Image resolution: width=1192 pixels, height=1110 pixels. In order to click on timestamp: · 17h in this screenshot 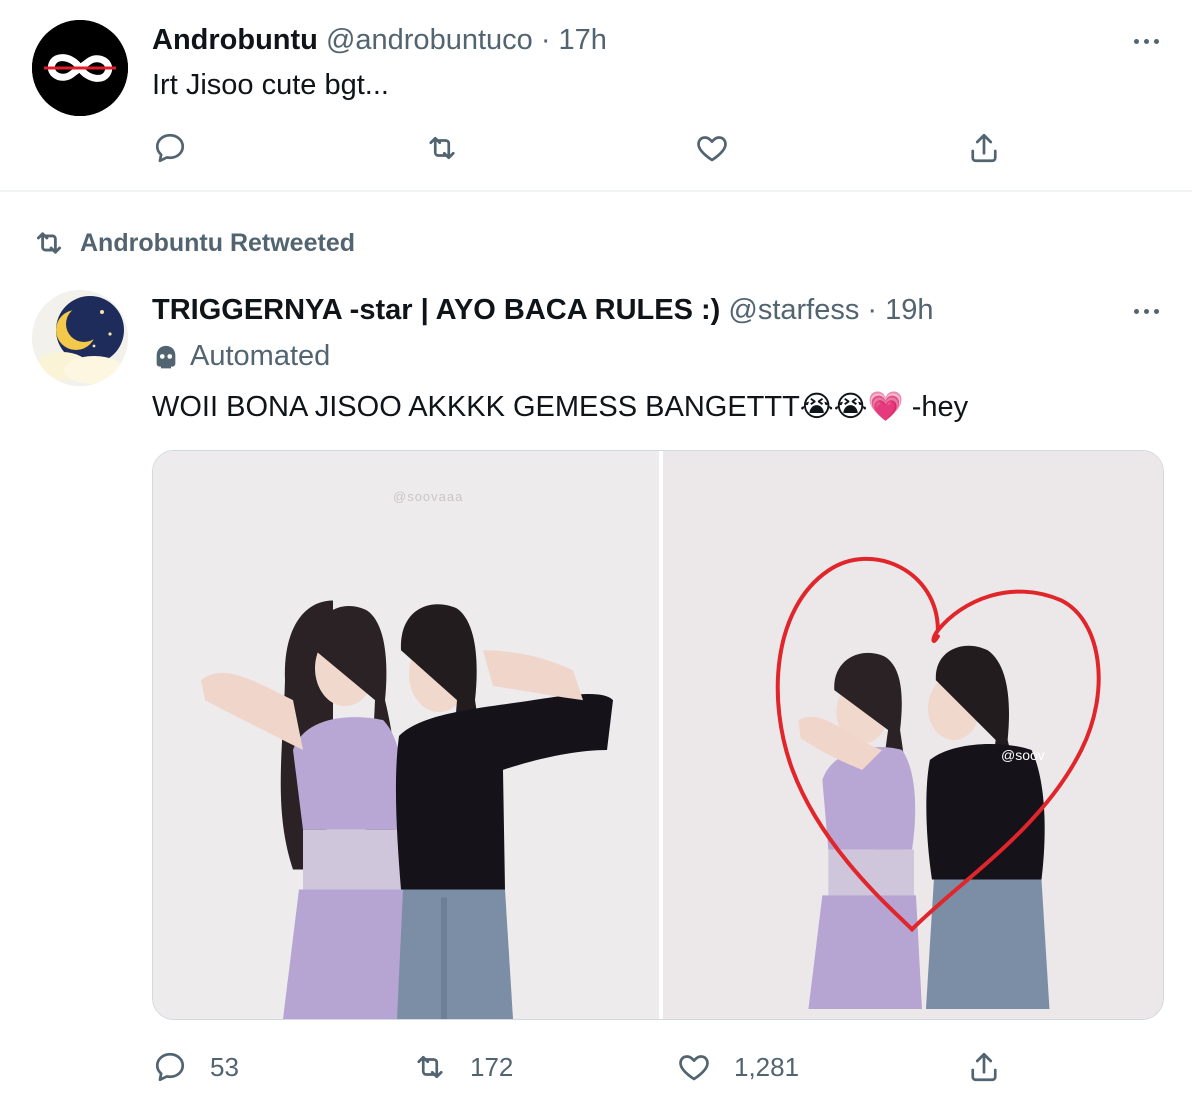, I will do `click(574, 40)`.